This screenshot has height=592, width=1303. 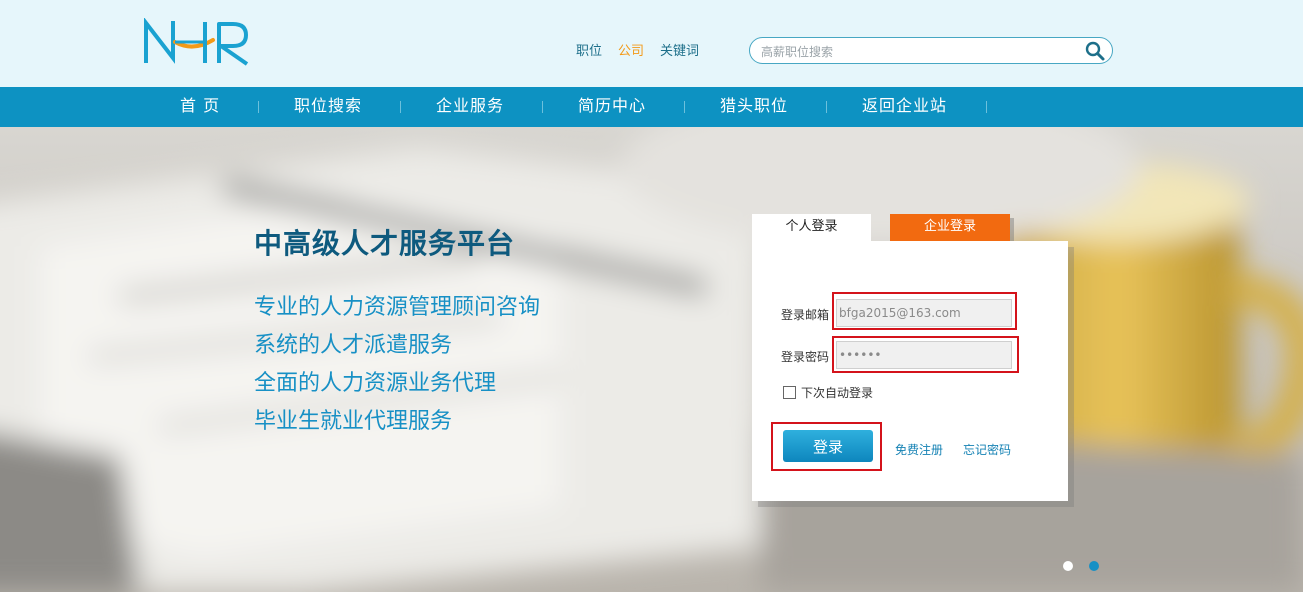 What do you see at coordinates (198, 43) in the screenshot?
I see `nhr-logo` at bounding box center [198, 43].